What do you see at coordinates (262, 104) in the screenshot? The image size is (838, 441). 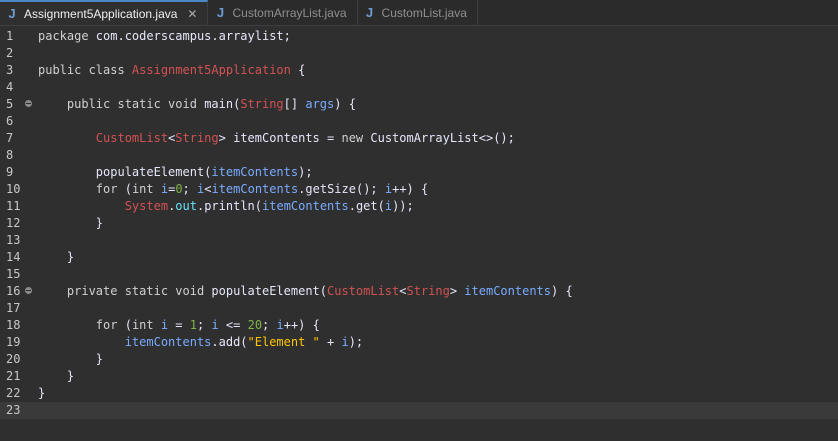 I see `code-token: String` at bounding box center [262, 104].